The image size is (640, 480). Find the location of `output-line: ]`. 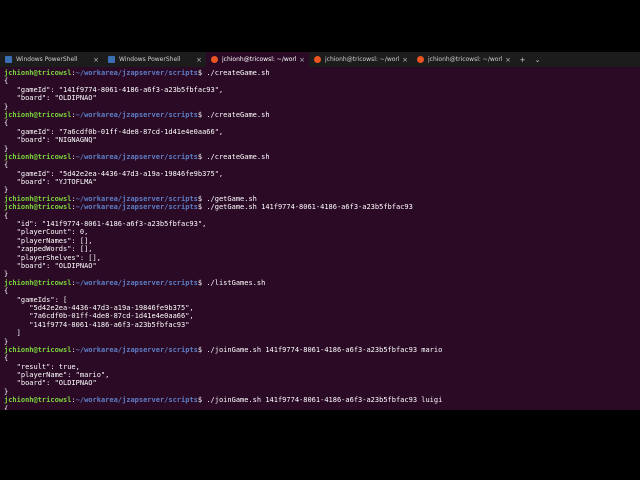

output-line: ] is located at coordinates (320, 333).